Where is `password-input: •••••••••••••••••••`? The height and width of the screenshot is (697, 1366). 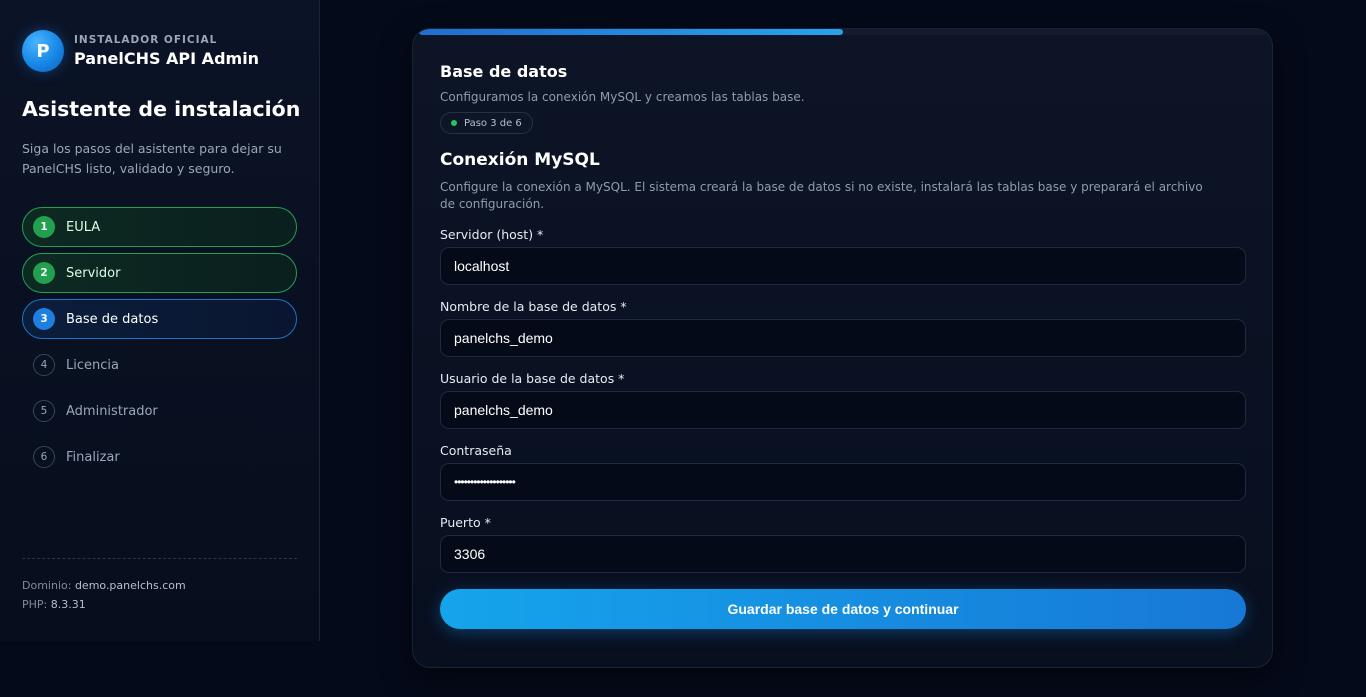
password-input: ••••••••••••••••••• is located at coordinates (843, 482).